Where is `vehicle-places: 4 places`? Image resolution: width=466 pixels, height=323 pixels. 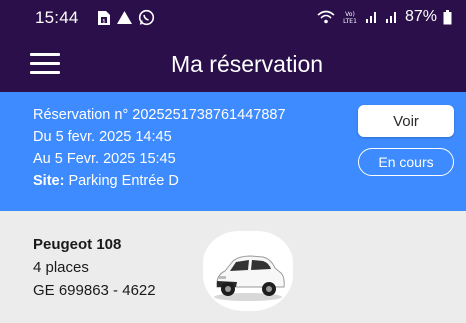
vehicle-places: 4 places is located at coordinates (61, 267).